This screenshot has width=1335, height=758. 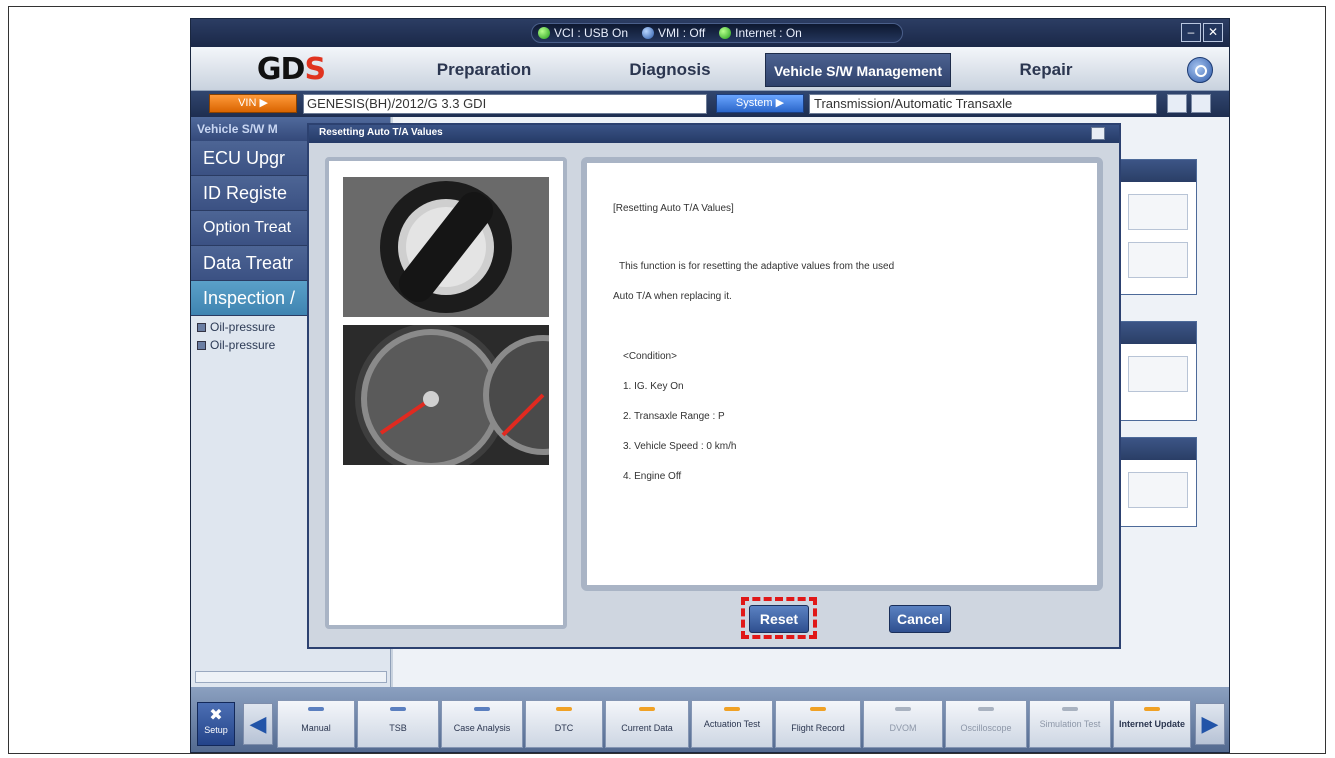 What do you see at coordinates (650, 356) in the screenshot?
I see `condition-heading: <Condition>` at bounding box center [650, 356].